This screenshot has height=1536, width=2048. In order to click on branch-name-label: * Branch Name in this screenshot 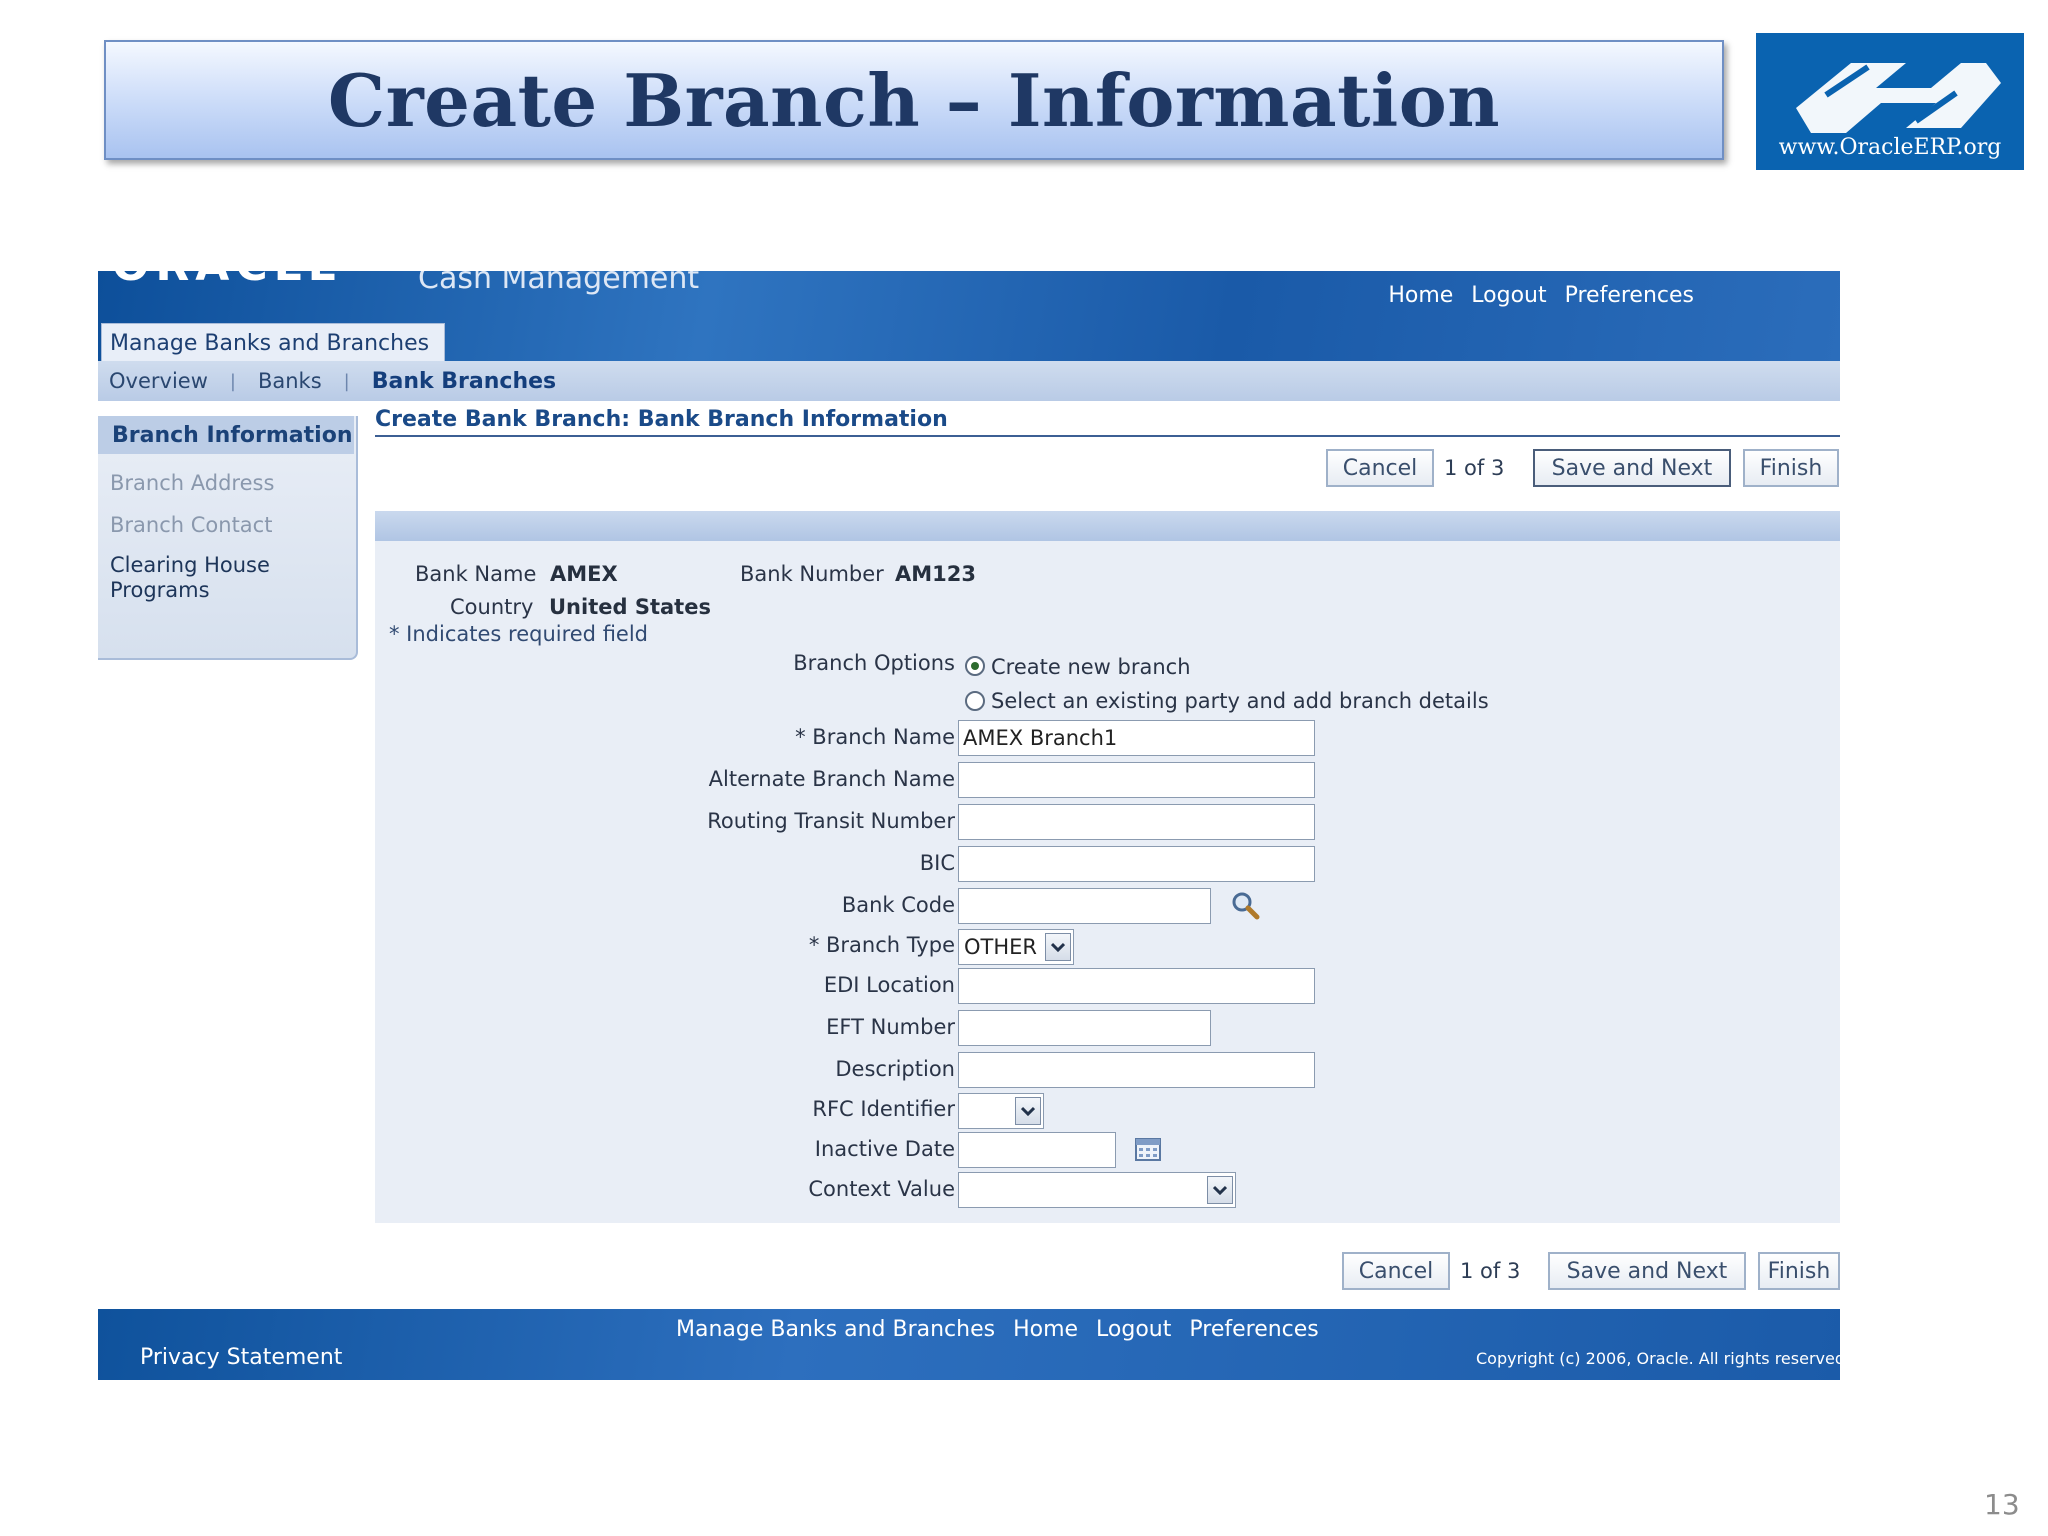, I will do `click(875, 737)`.